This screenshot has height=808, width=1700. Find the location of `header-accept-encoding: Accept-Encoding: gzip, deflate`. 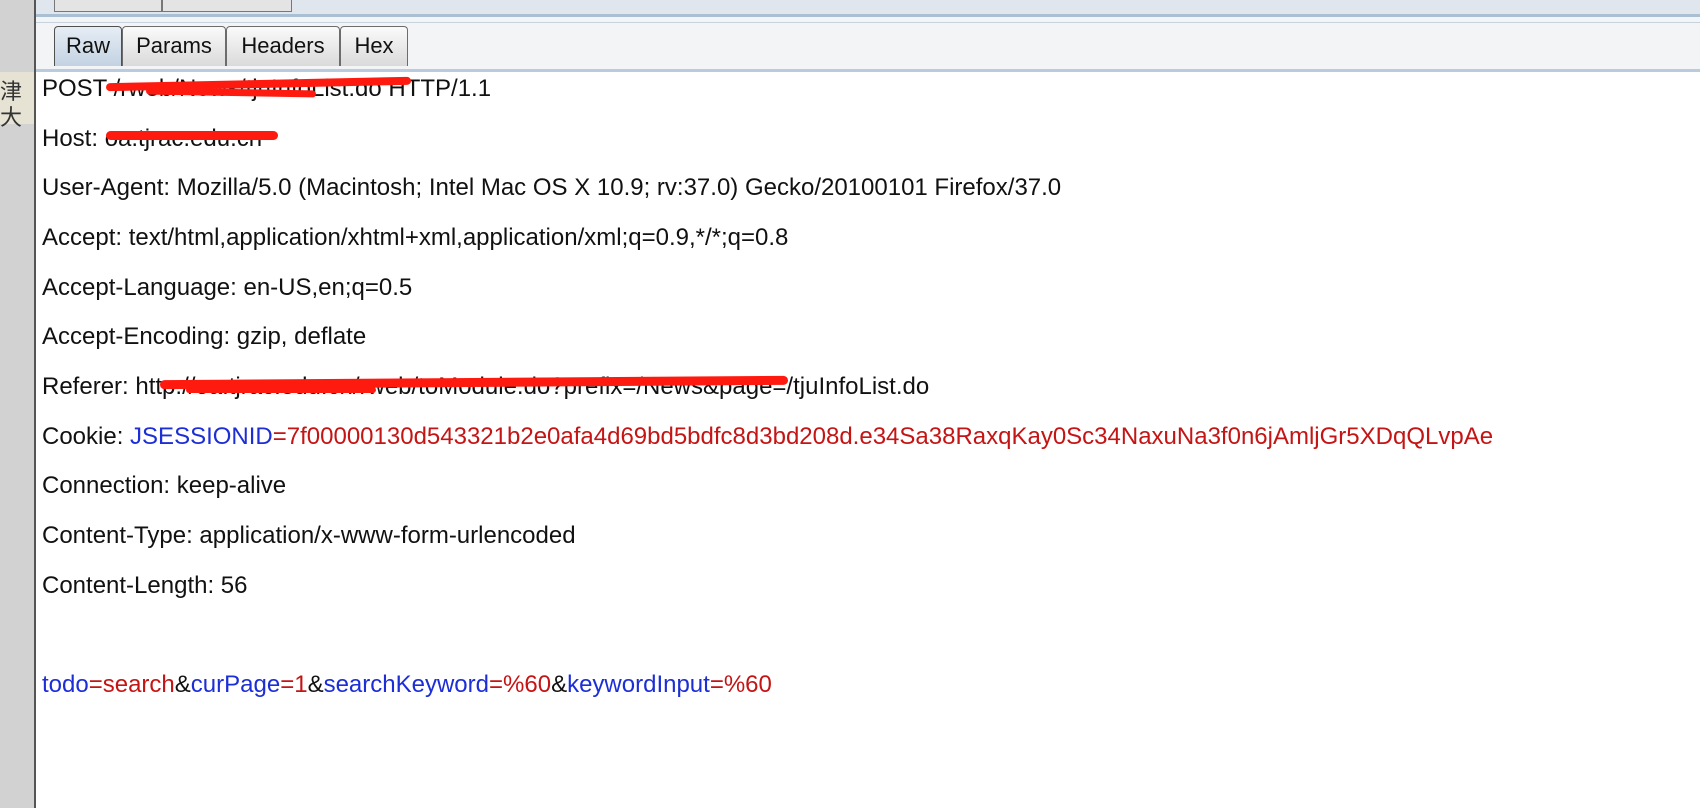

header-accept-encoding: Accept-Encoding: gzip, deflate is located at coordinates (204, 336).